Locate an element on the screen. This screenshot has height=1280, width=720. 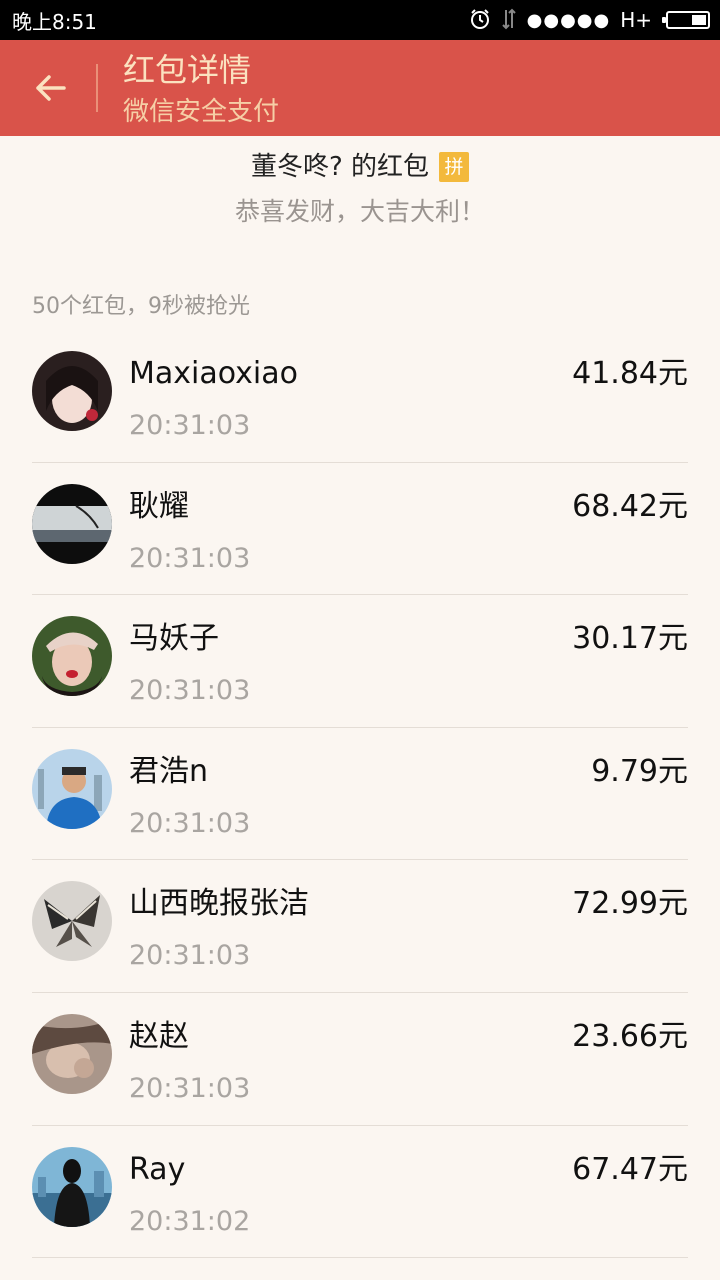
group-luck-badge: 拼 is located at coordinates (454, 167).